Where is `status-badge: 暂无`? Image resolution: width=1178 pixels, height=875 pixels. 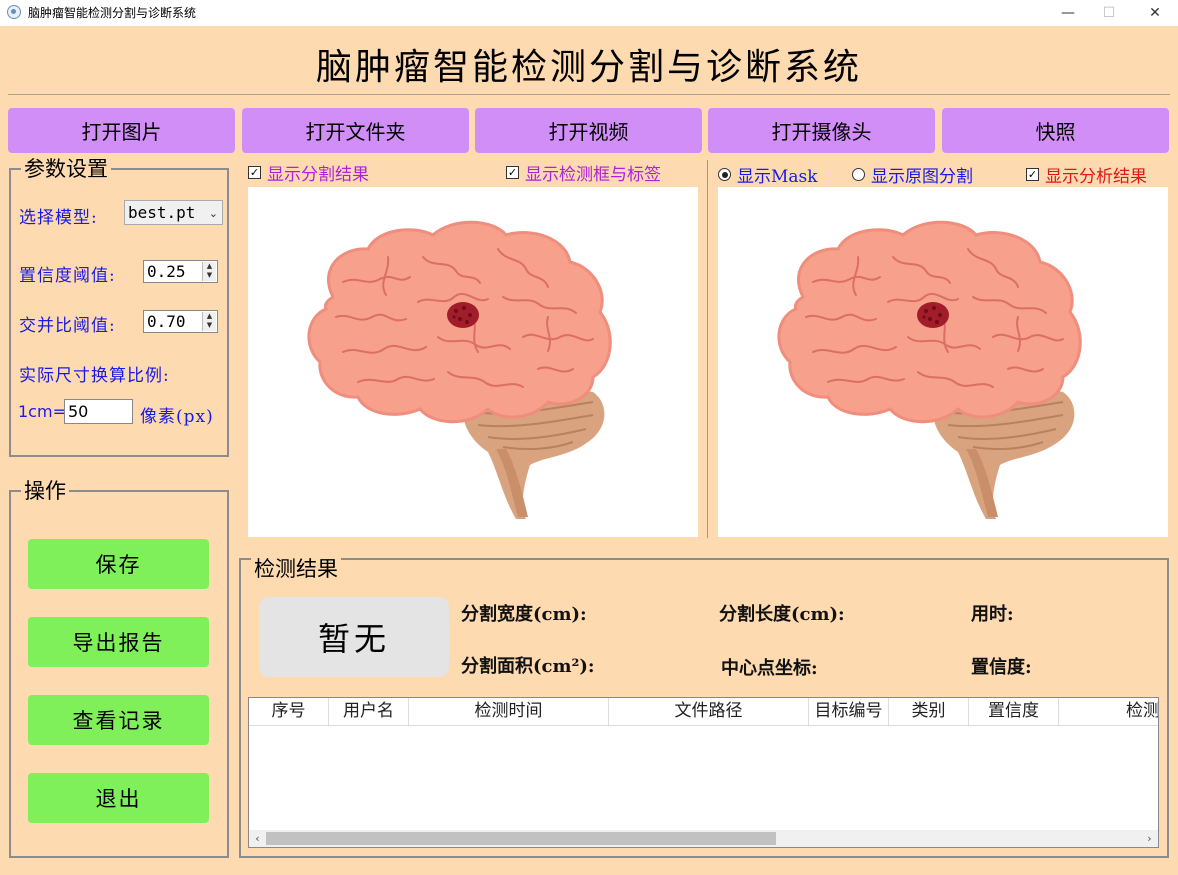 status-badge: 暂无 is located at coordinates (354, 637).